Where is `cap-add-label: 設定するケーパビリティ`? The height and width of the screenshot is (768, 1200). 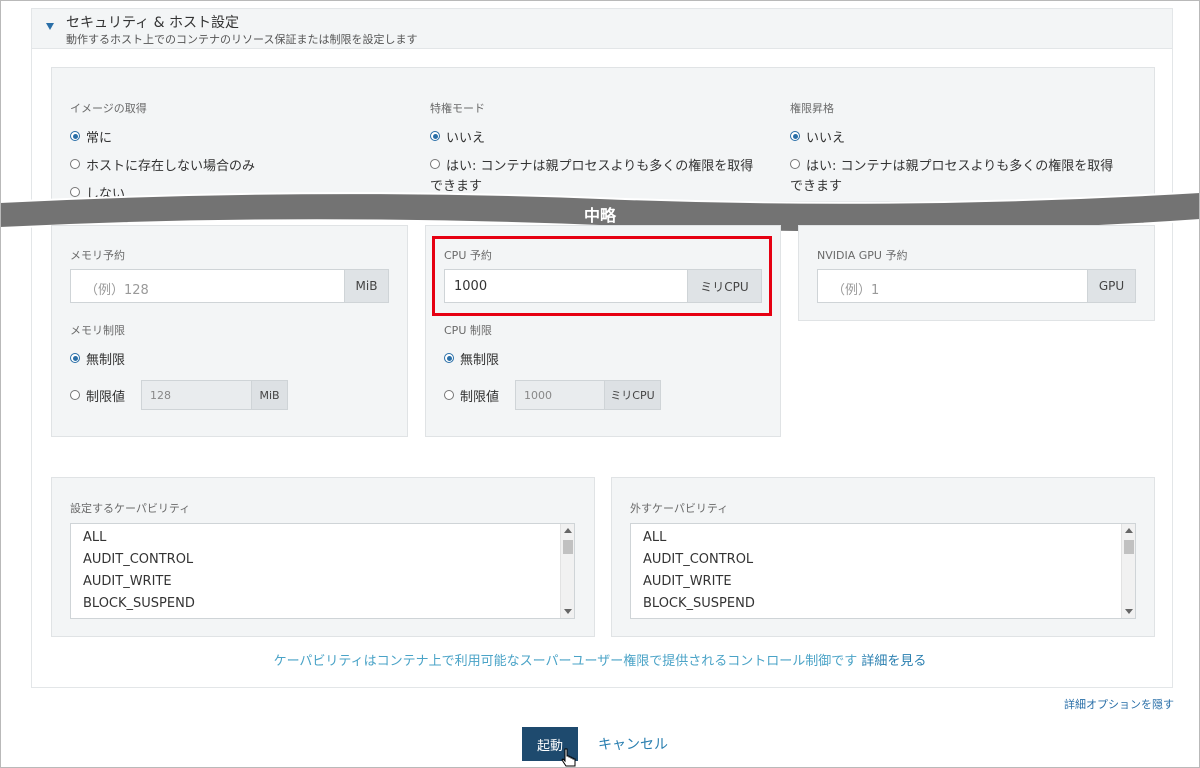
cap-add-label: 設定するケーパビリティ is located at coordinates (130, 508).